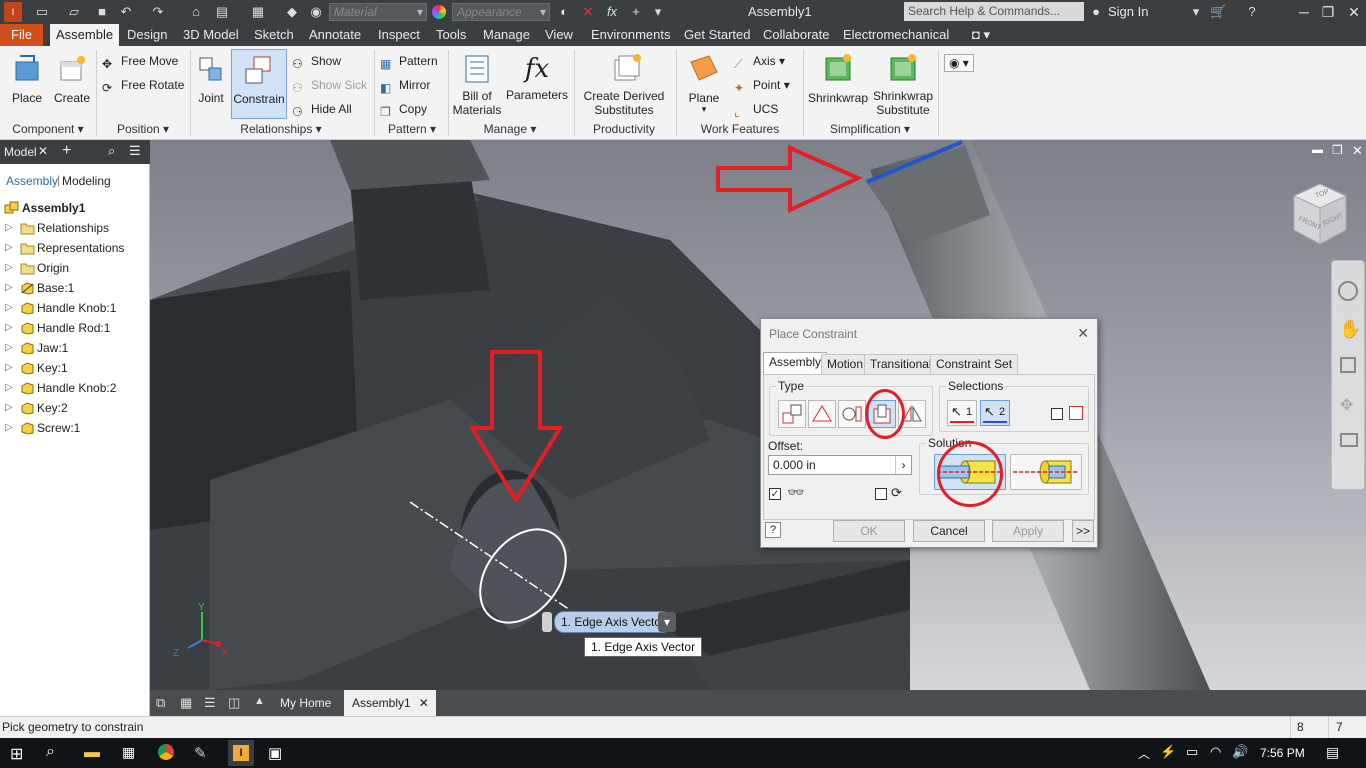  Describe the element at coordinates (390, 703) in the screenshot. I see `tab-assembly1: Assembly1 ✕` at that location.